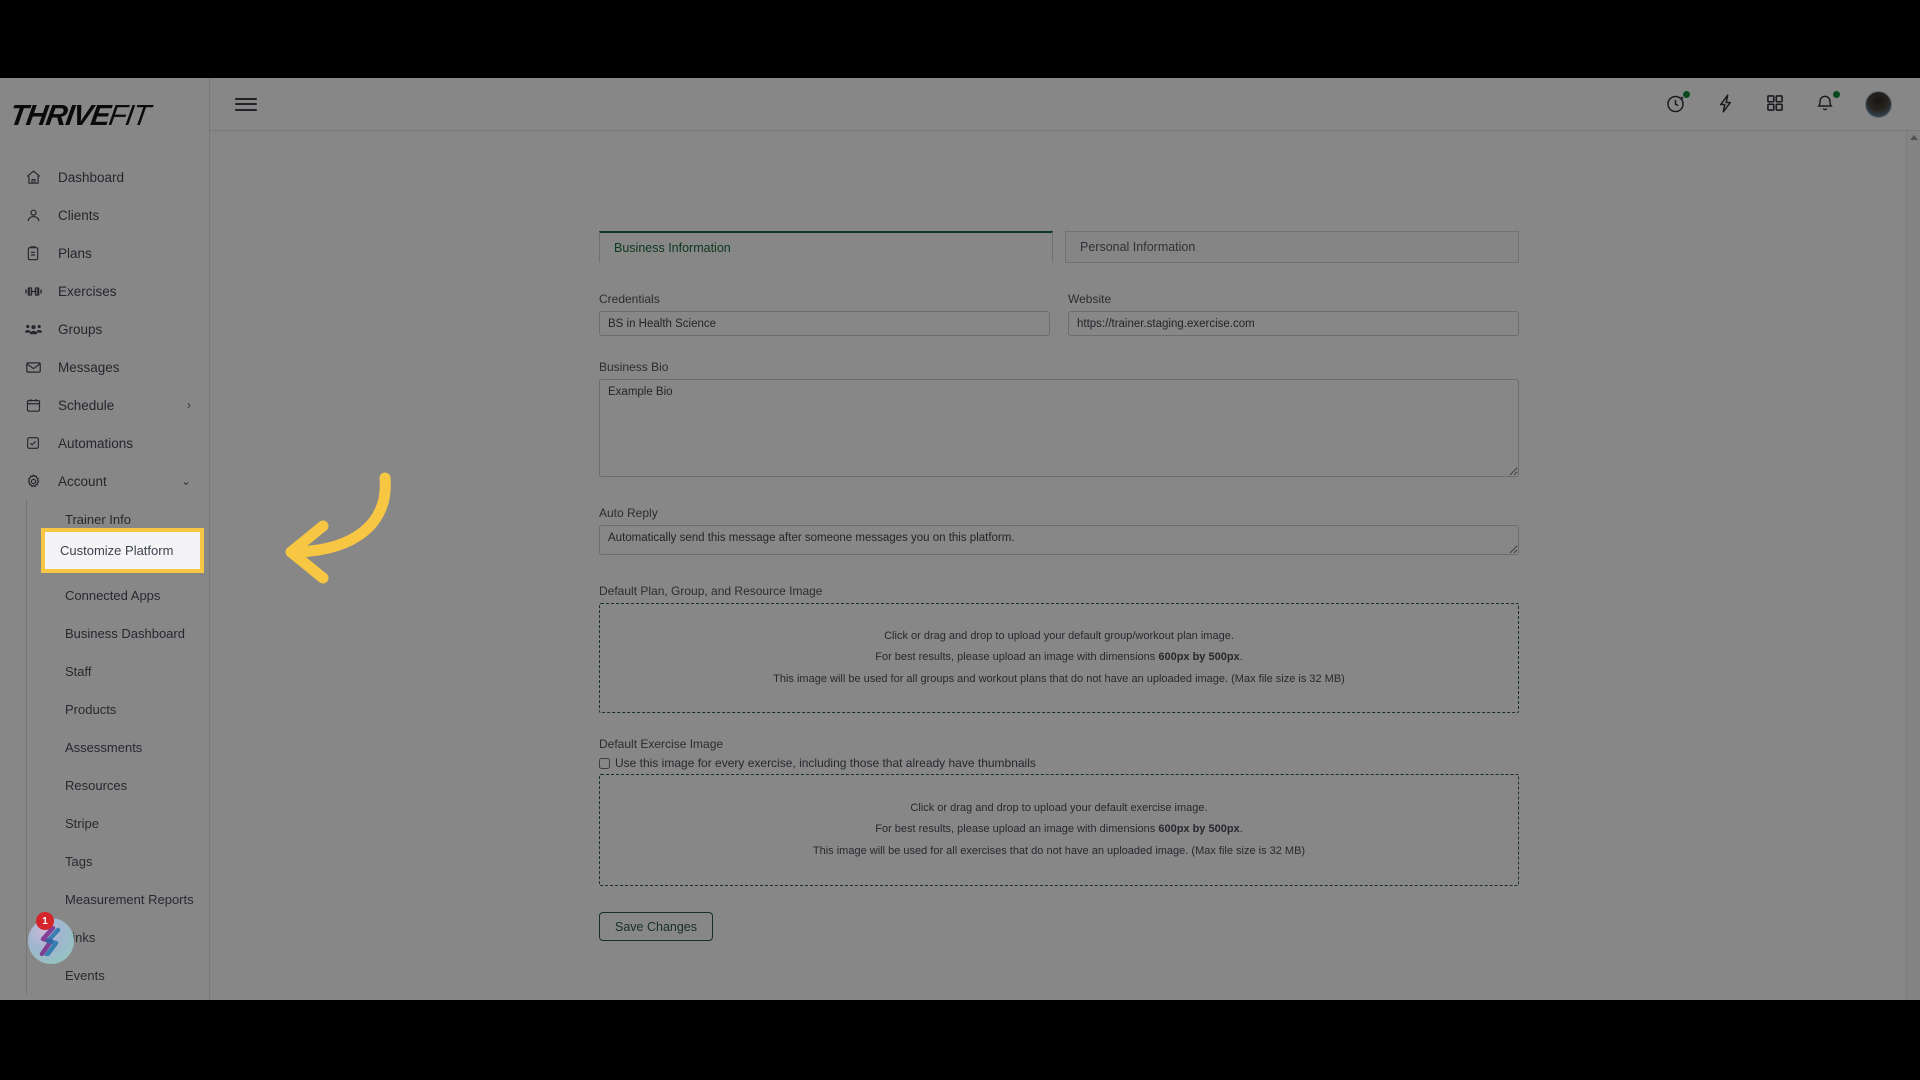 The image size is (1920, 1080). Describe the element at coordinates (136, 861) in the screenshot. I see `sidebar-subitem-tags: Tags` at that location.